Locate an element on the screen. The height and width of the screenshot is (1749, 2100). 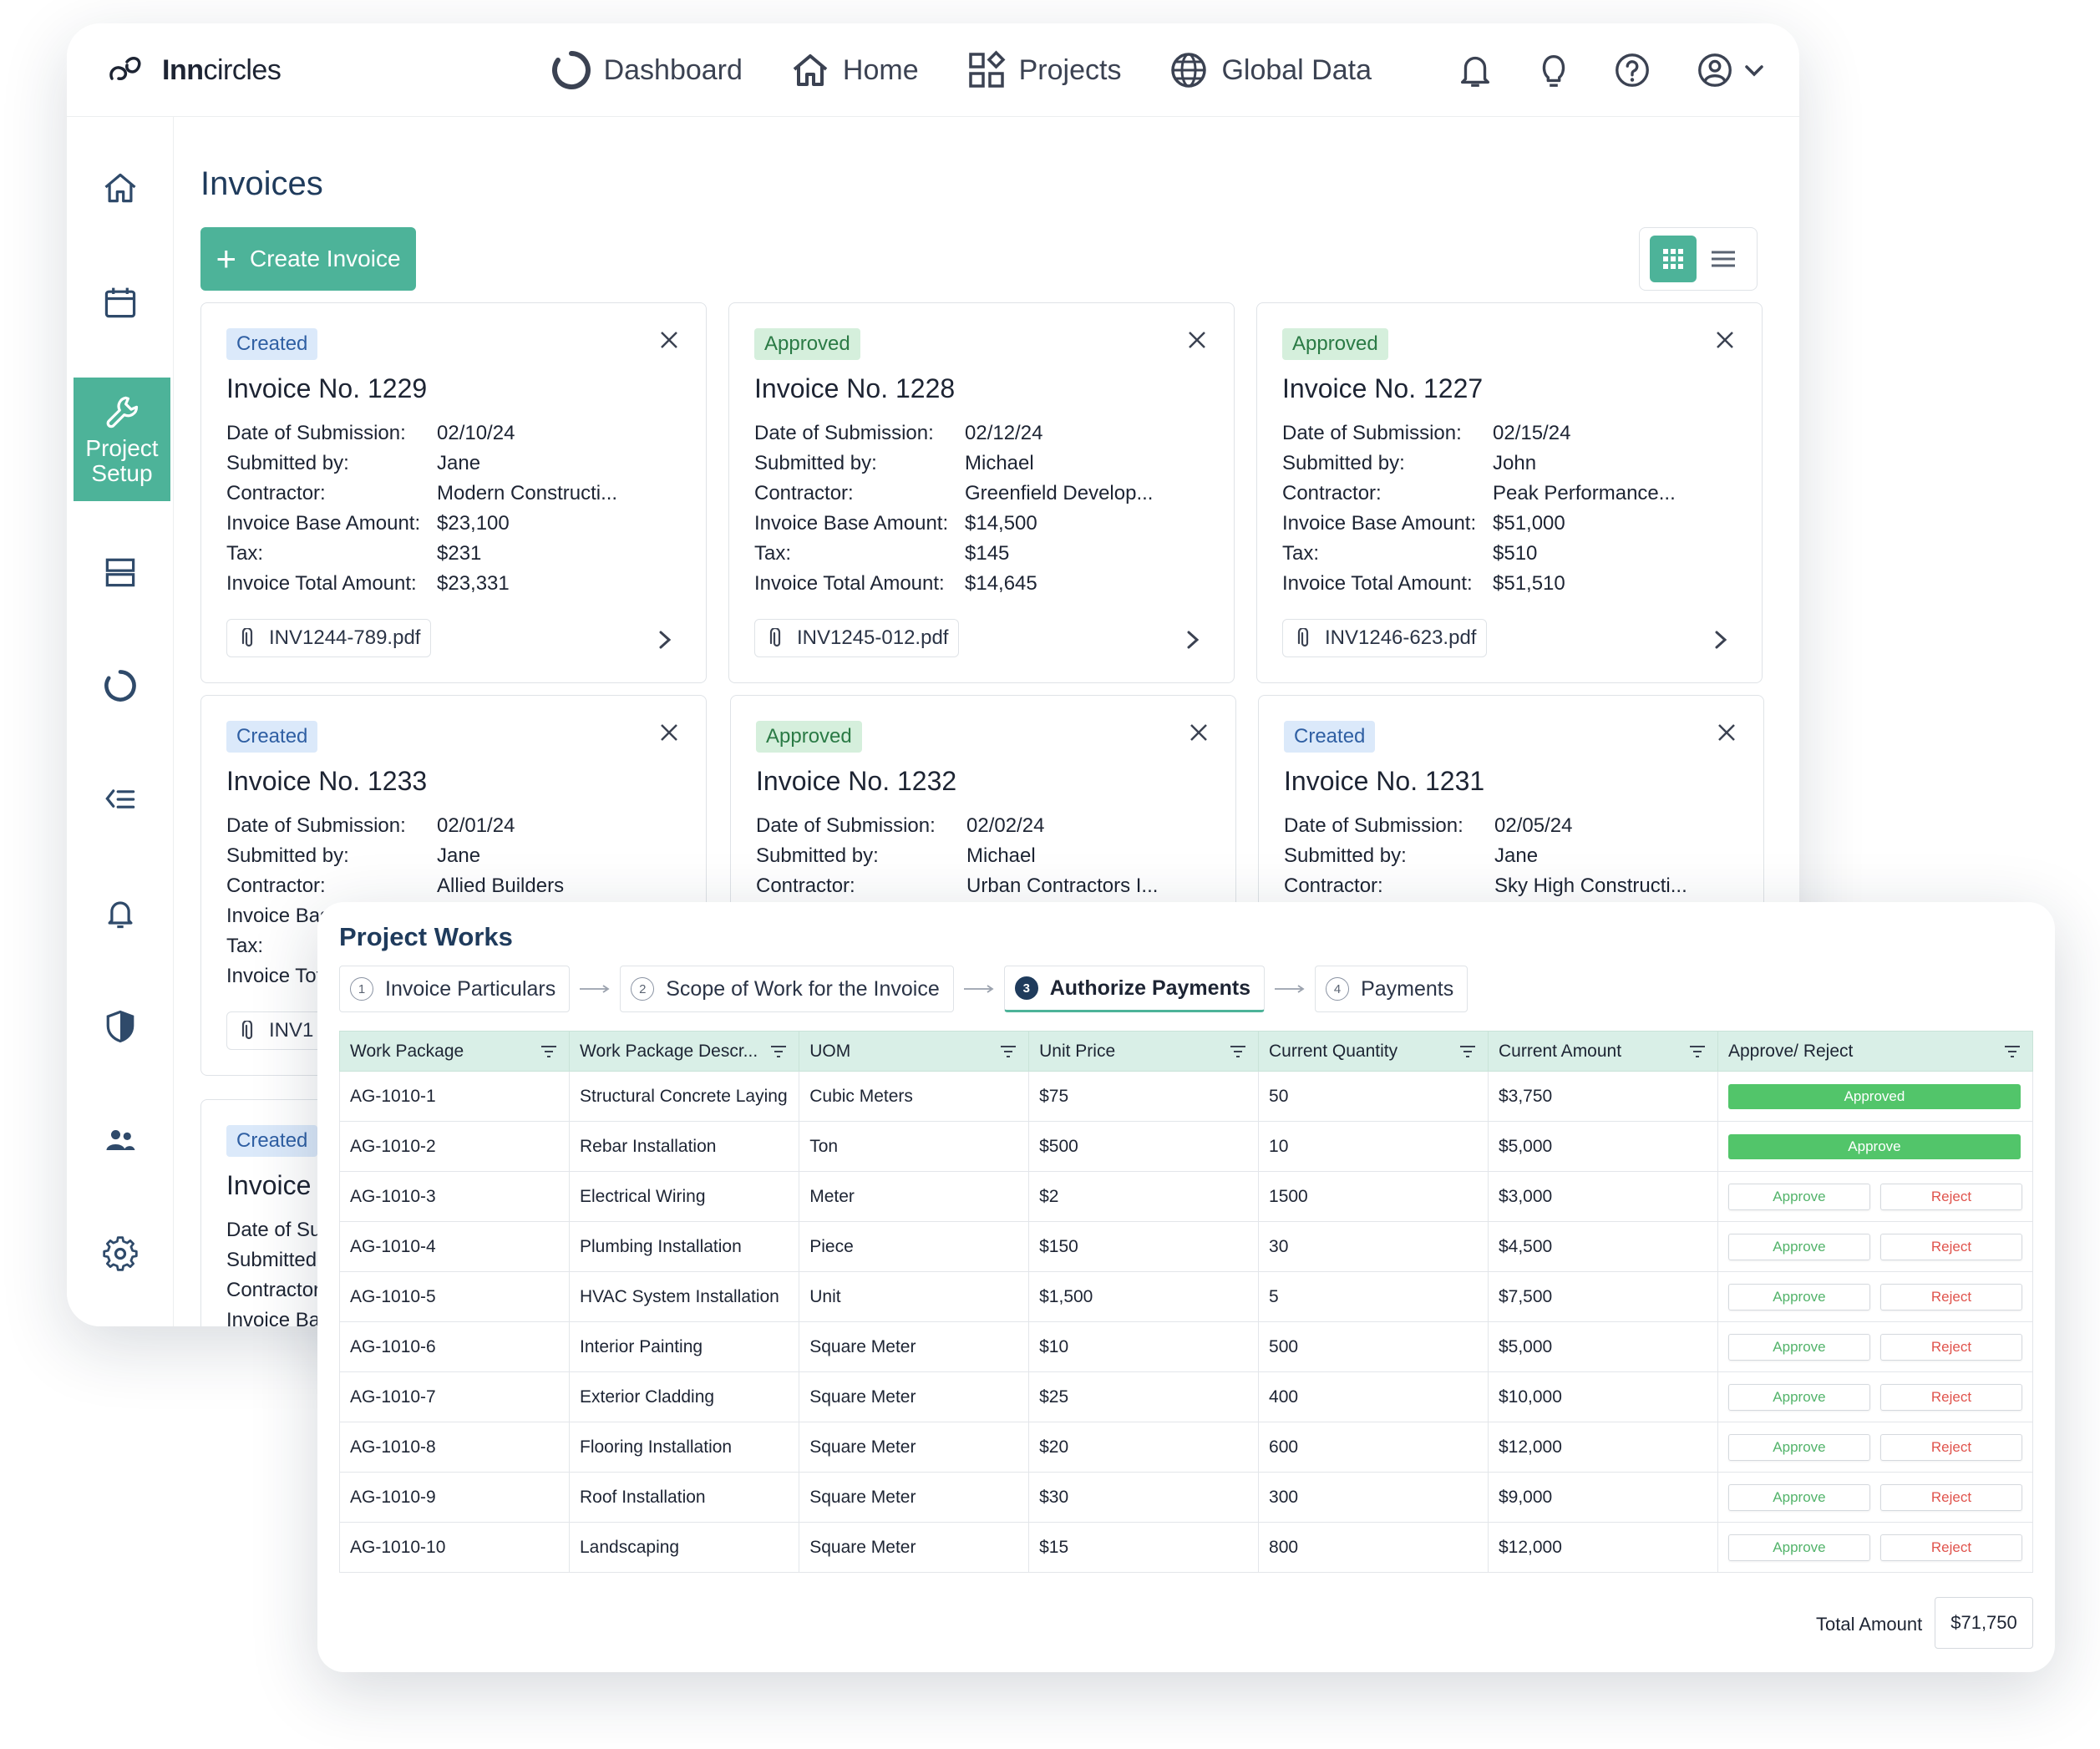
table-cell: AG-1010-5 is located at coordinates (454, 1296).